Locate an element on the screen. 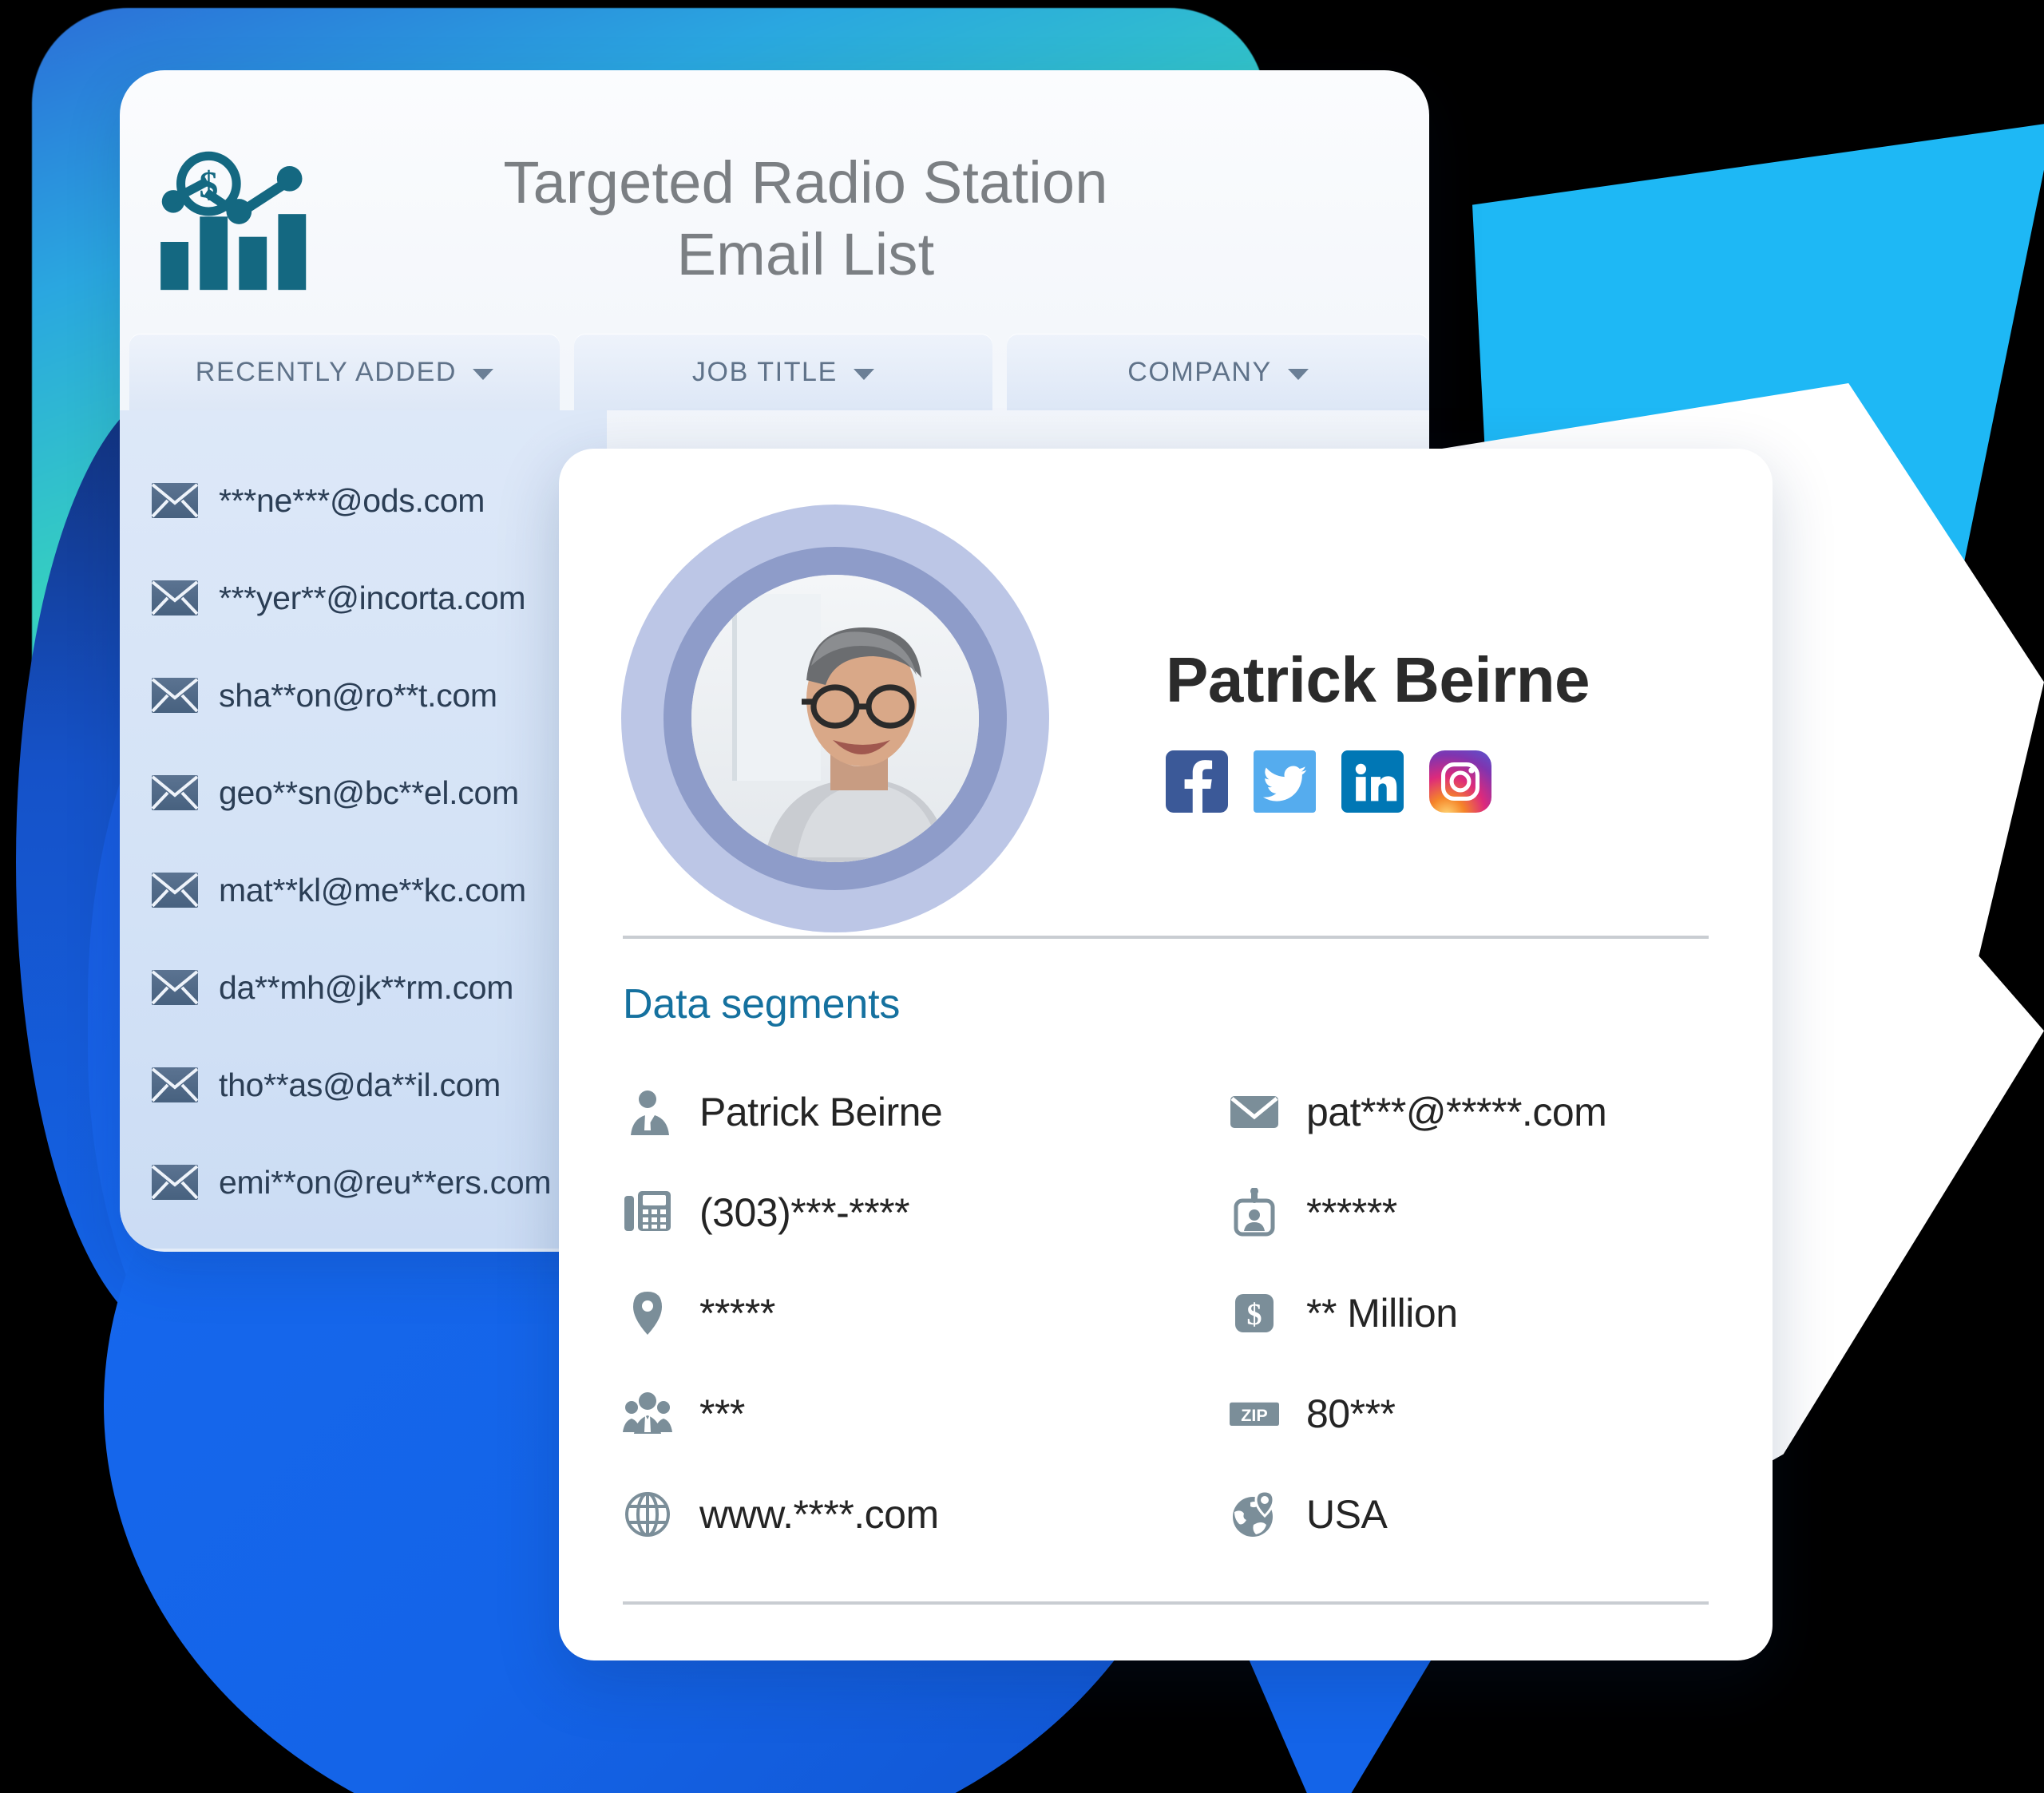  email-list-item: mat**kl@me**kc.com is located at coordinates (379, 890).